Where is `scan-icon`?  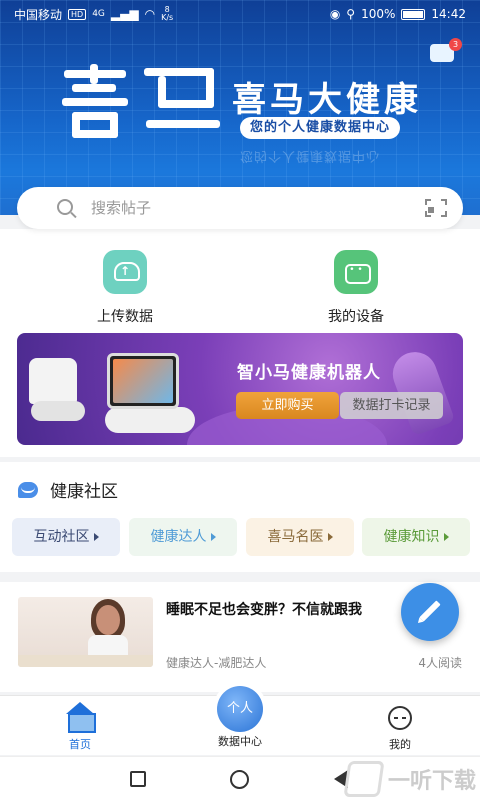
scan-icon is located at coordinates (436, 208).